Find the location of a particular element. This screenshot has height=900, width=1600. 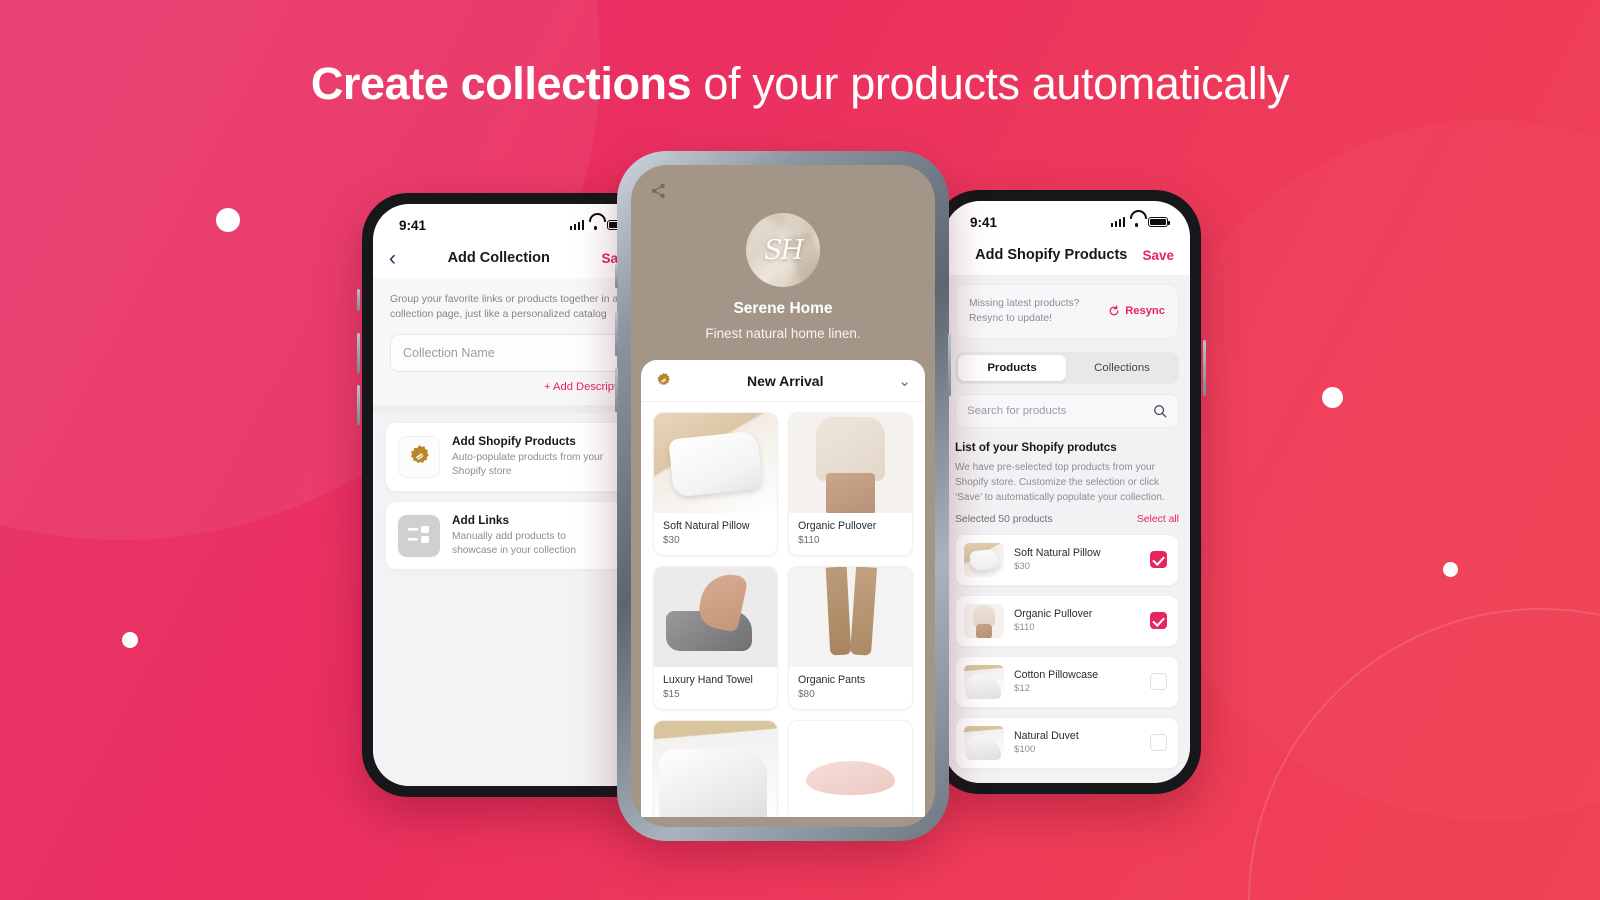

product-price: $110 is located at coordinates (809, 540).